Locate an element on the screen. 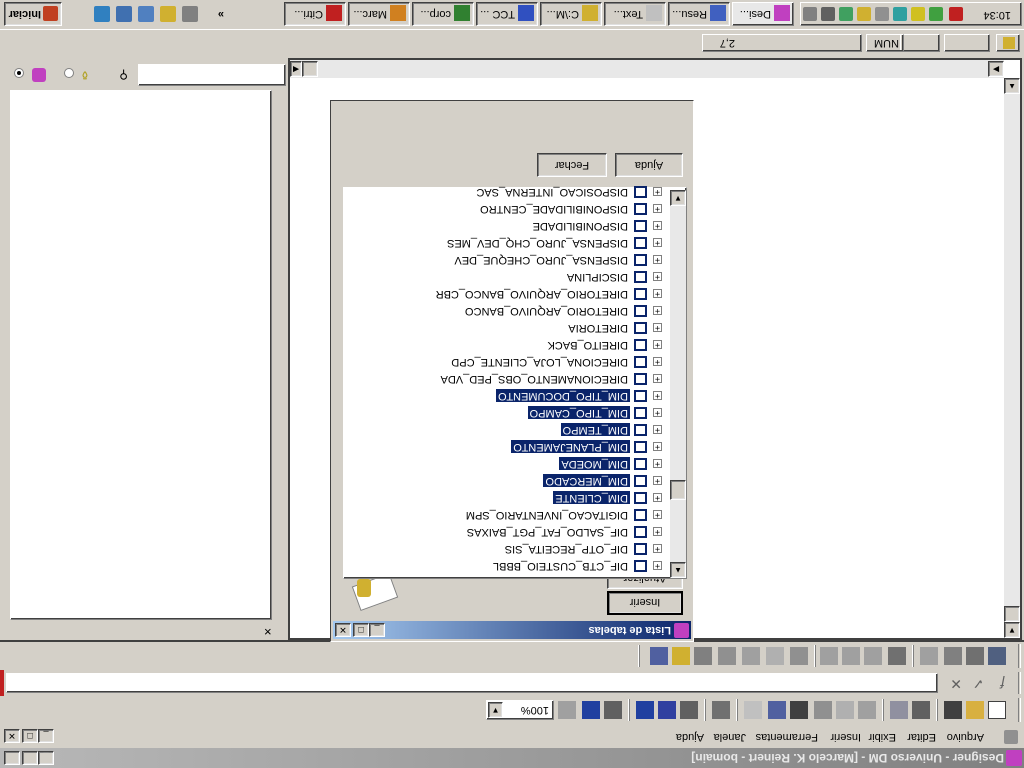  table-row: + DIRECIONAMENTO_OBS_PED_VDA is located at coordinates (512, 378).